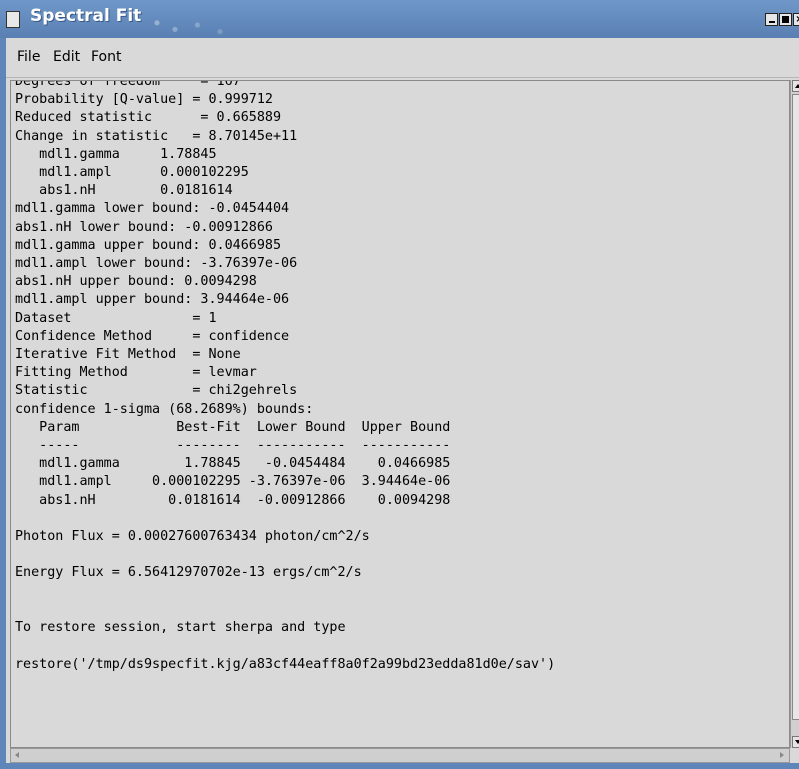 The image size is (799, 769). Describe the element at coordinates (66, 57) in the screenshot. I see `menu-edit: Edit` at that location.